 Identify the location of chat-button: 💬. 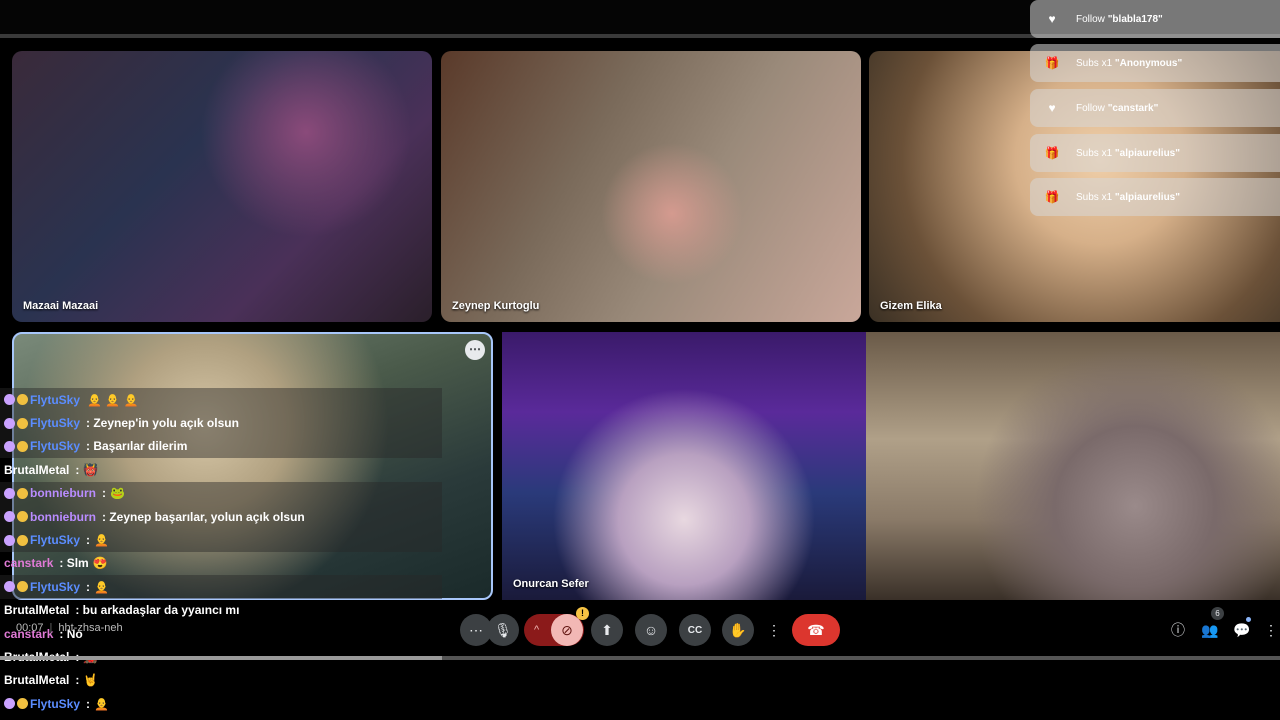
(1242, 630).